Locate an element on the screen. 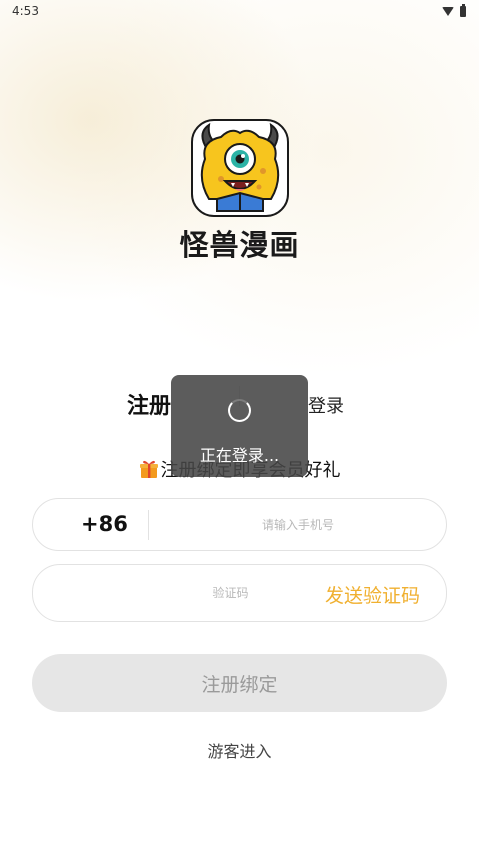  status-icons is located at coordinates (454, 10).